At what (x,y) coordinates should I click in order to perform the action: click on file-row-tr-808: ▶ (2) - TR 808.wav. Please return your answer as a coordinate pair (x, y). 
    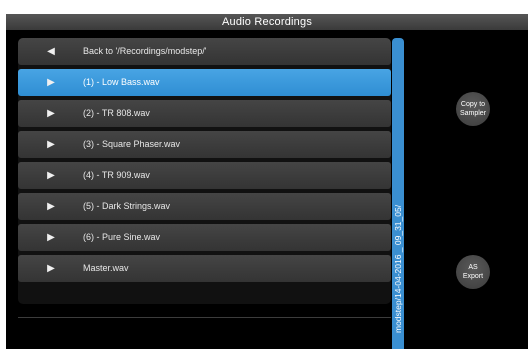
    Looking at the image, I should click on (204, 113).